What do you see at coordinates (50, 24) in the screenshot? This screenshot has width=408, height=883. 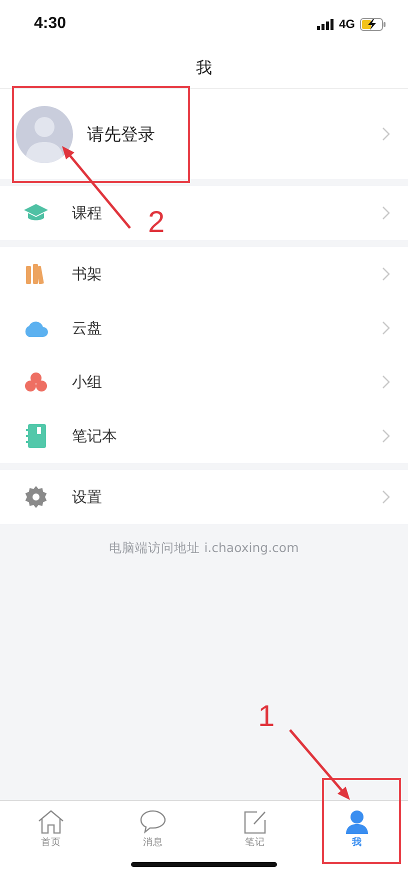 I see `status-time: 4:30` at bounding box center [50, 24].